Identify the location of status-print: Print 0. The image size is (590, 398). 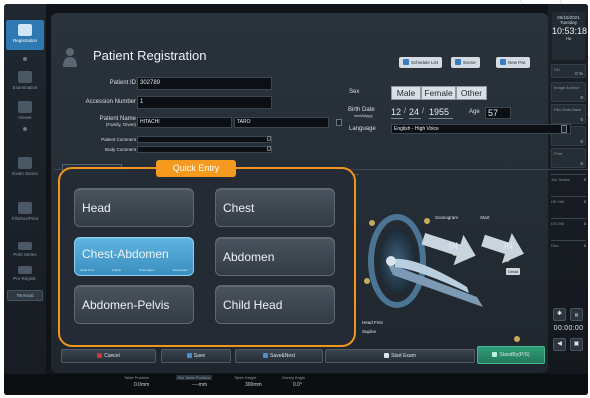
(568, 158).